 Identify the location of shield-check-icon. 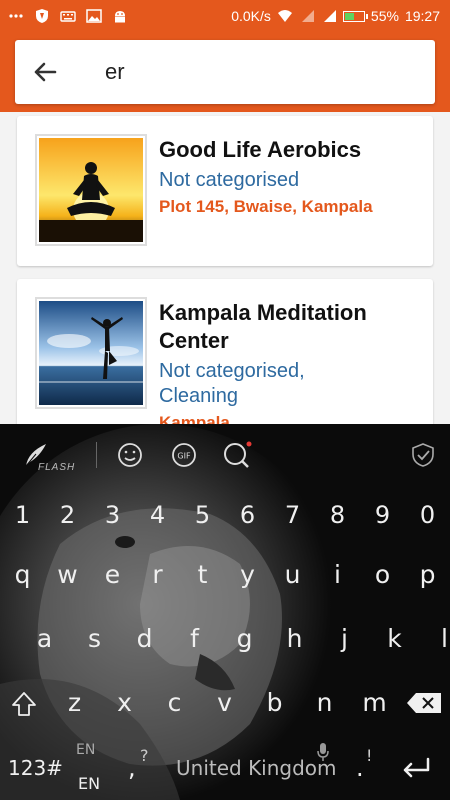
(423, 455).